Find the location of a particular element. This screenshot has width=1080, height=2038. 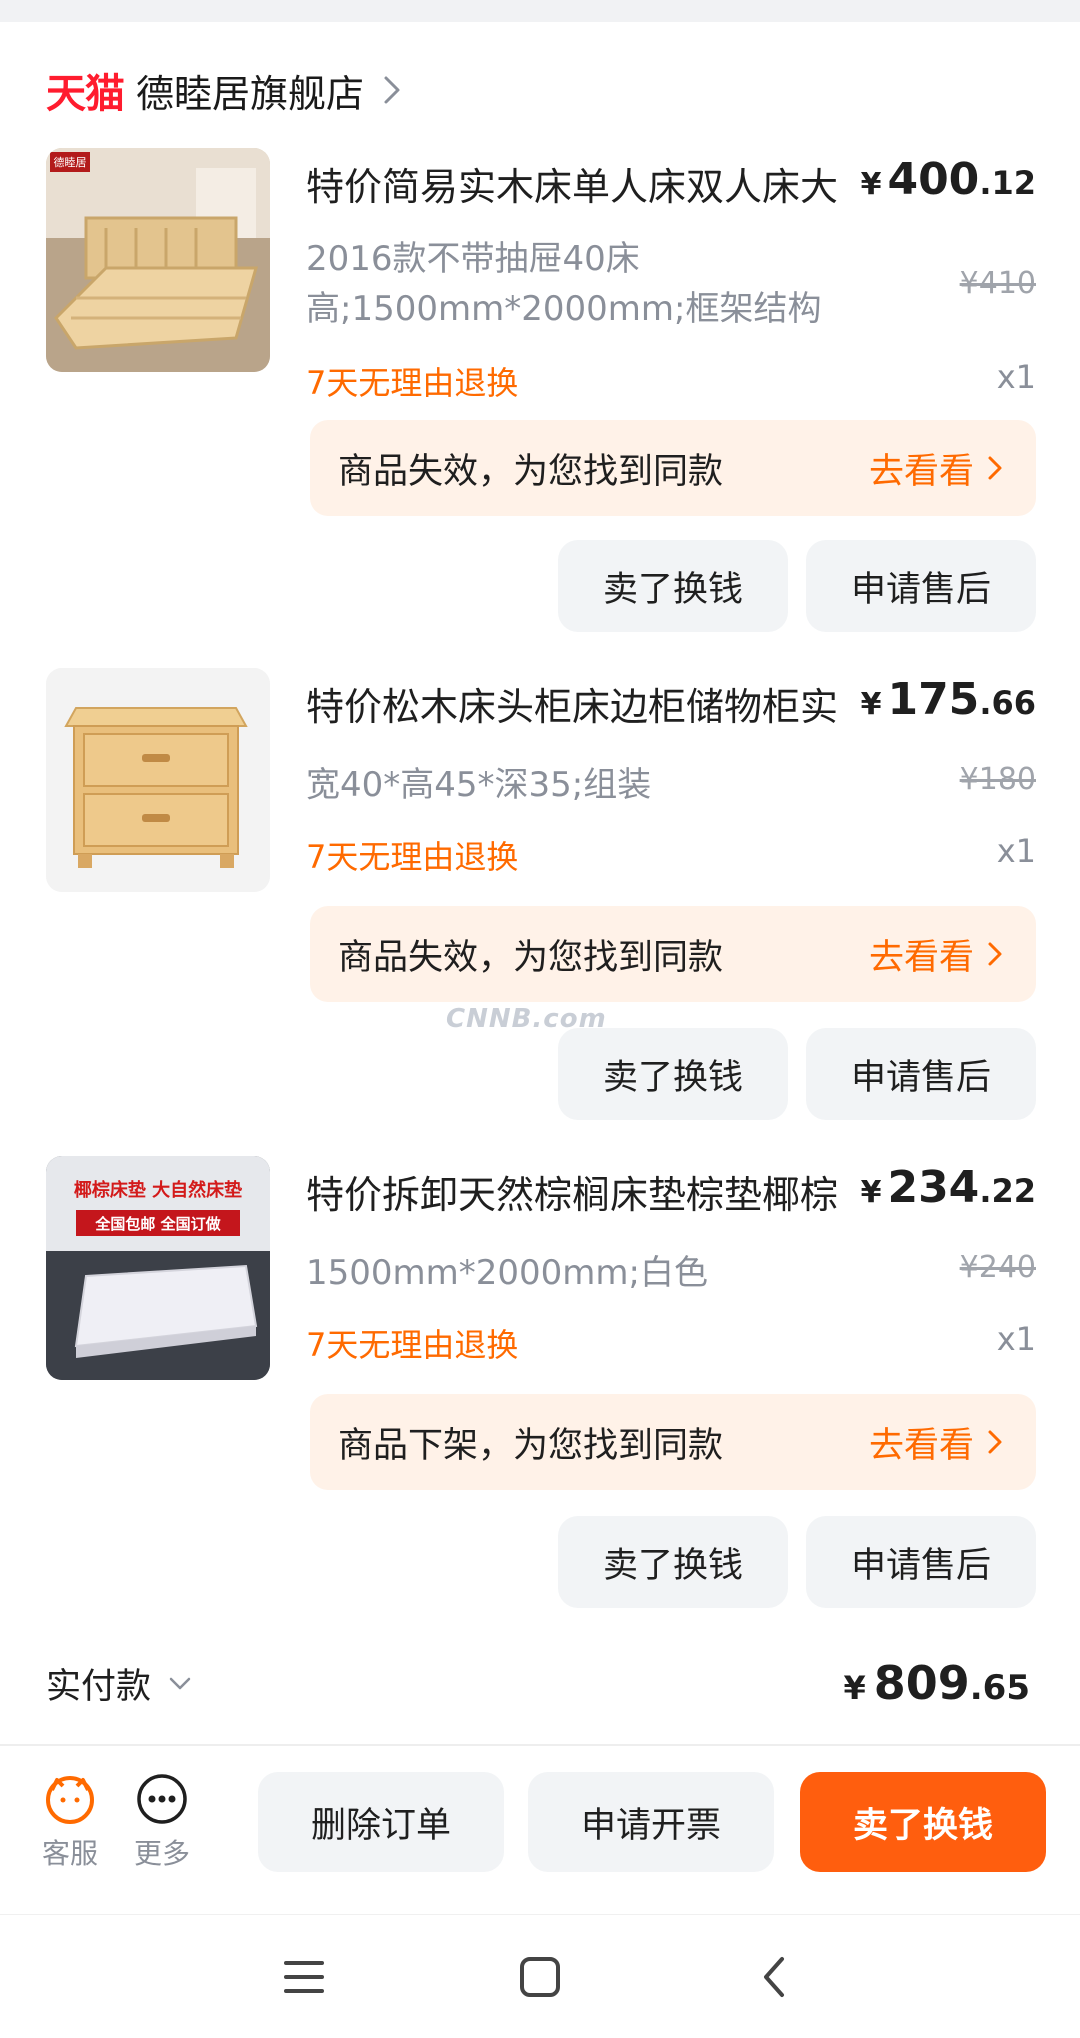

watermark: CNNB.com is located at coordinates (526, 1019).